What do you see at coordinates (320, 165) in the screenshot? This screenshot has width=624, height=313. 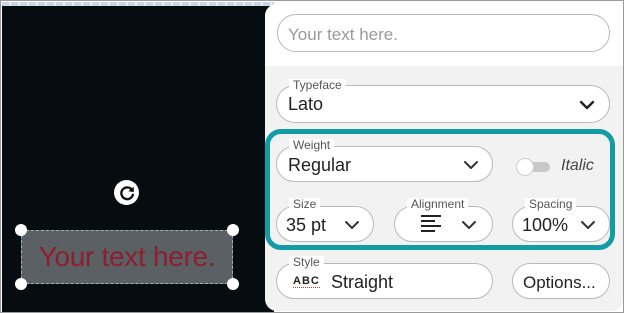 I see `weight-value: Regular` at bounding box center [320, 165].